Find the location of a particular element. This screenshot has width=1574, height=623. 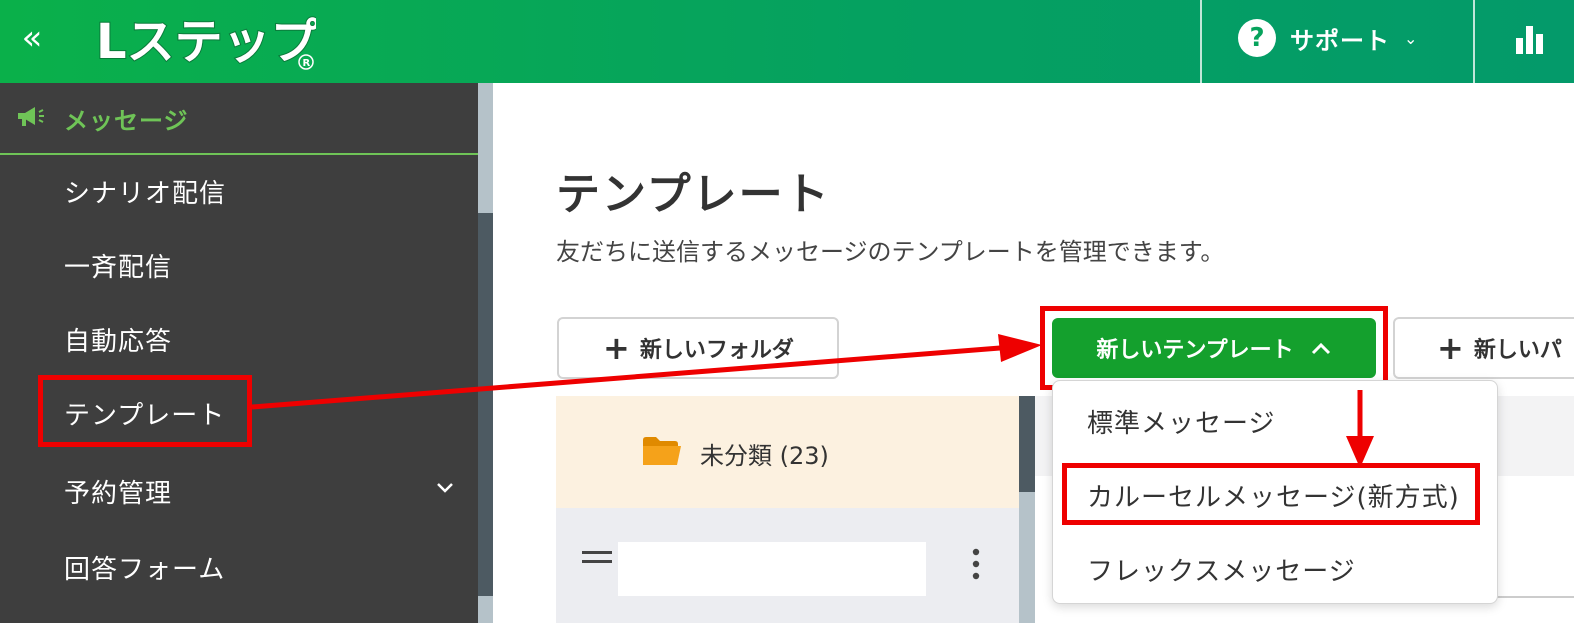

chevron-down-icon: ⌄ is located at coordinates (1411, 38).